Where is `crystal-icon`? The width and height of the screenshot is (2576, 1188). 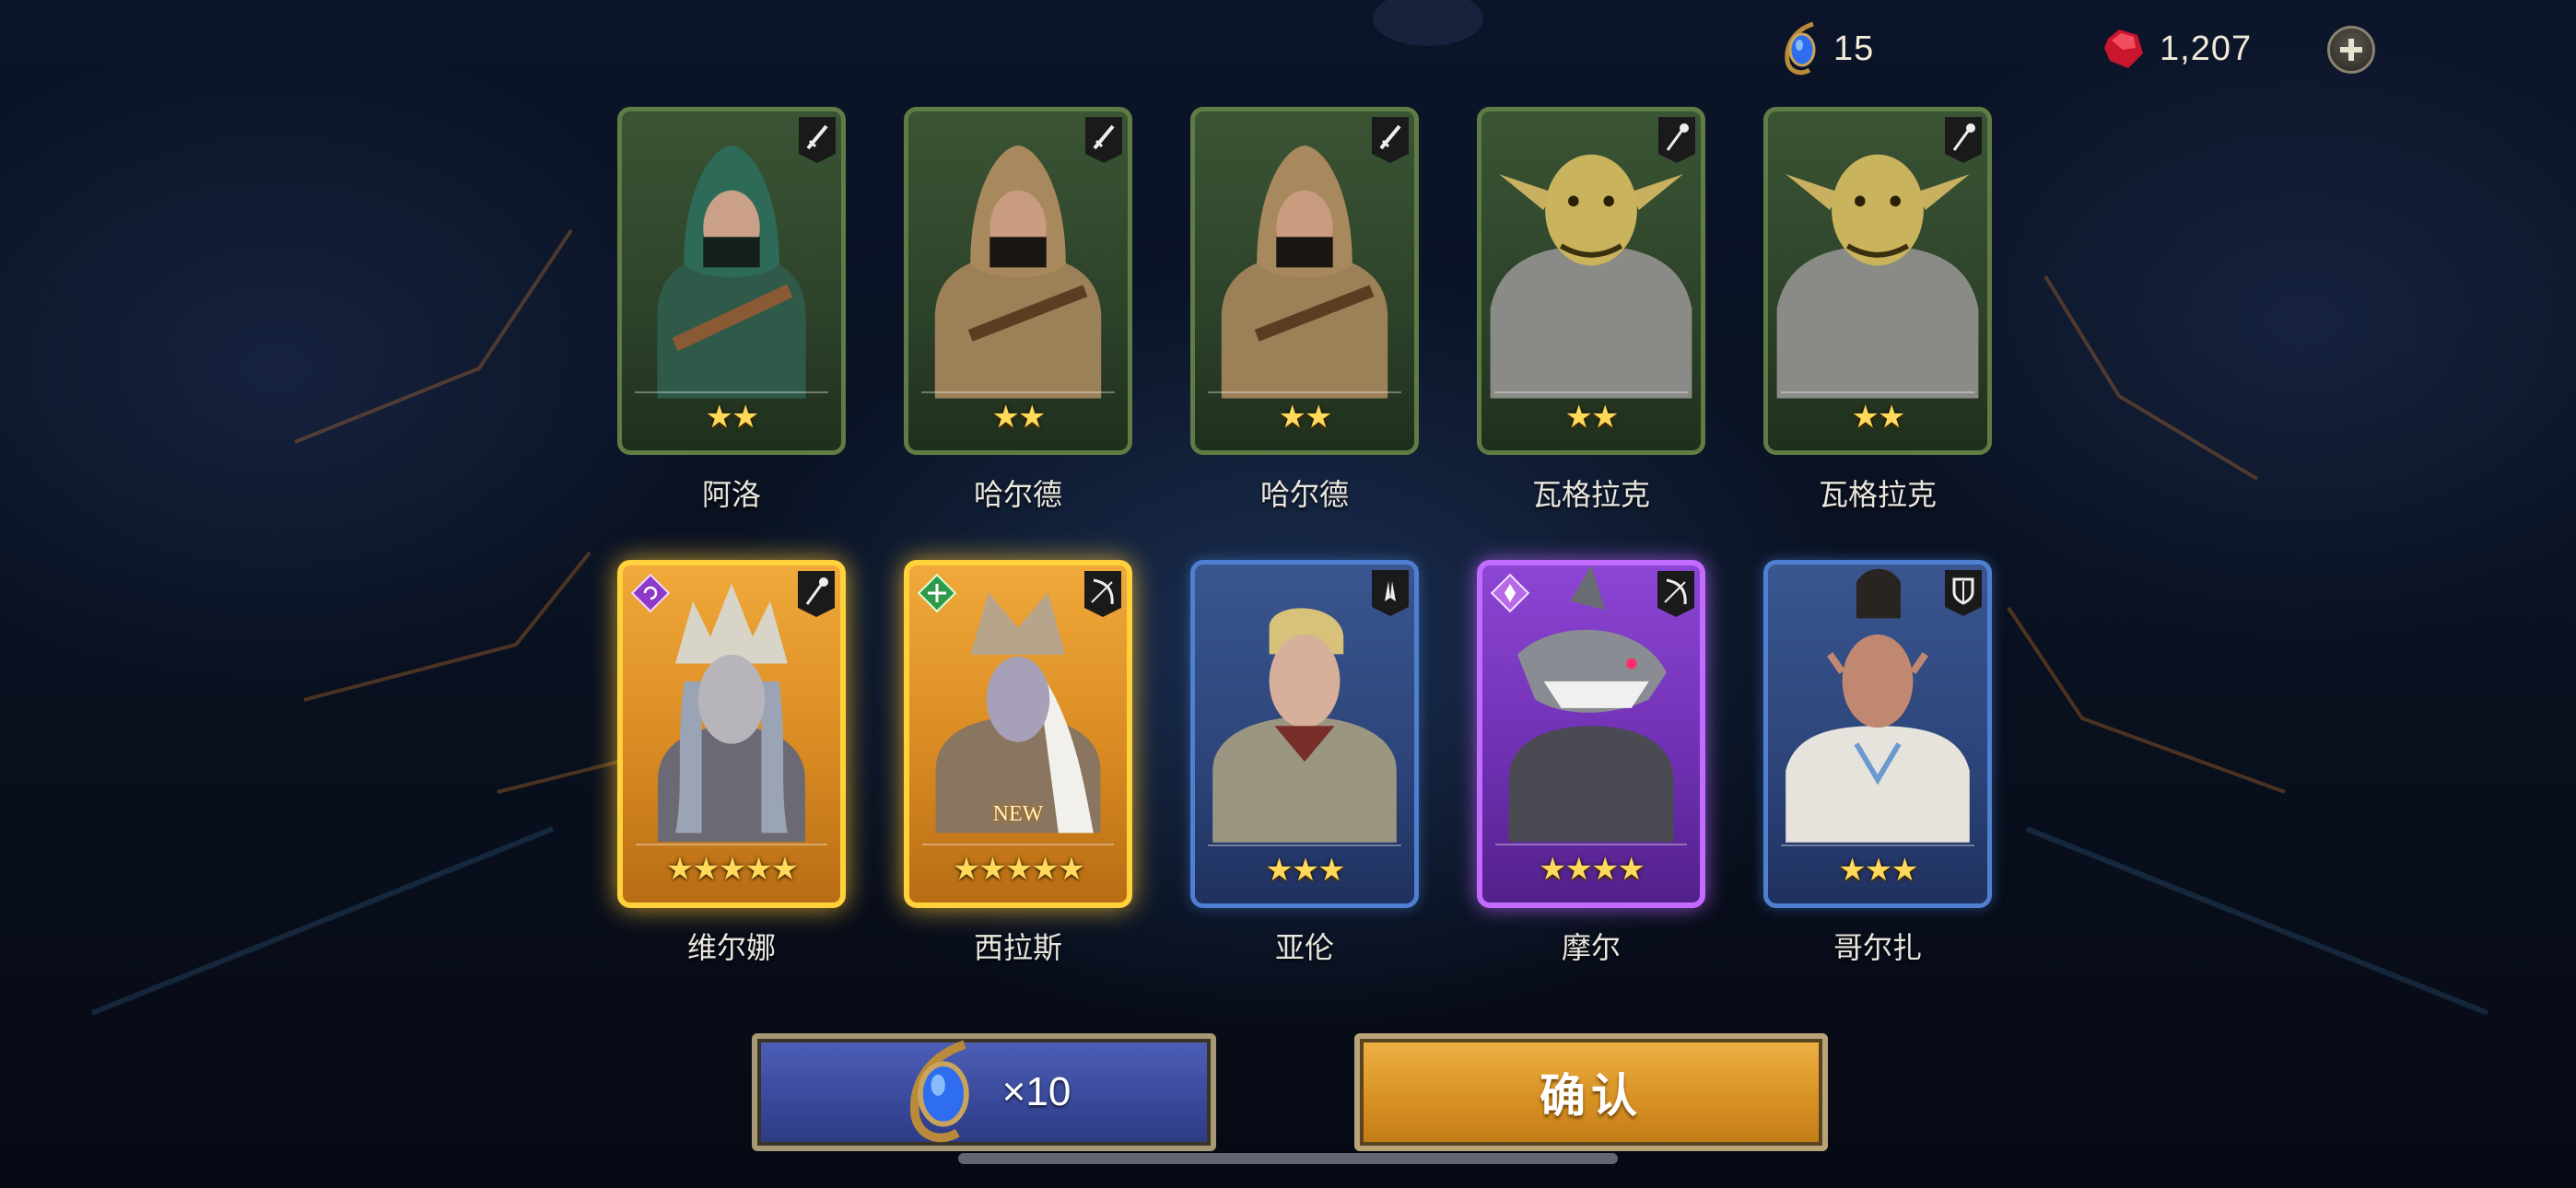
crystal-icon is located at coordinates (1510, 593).